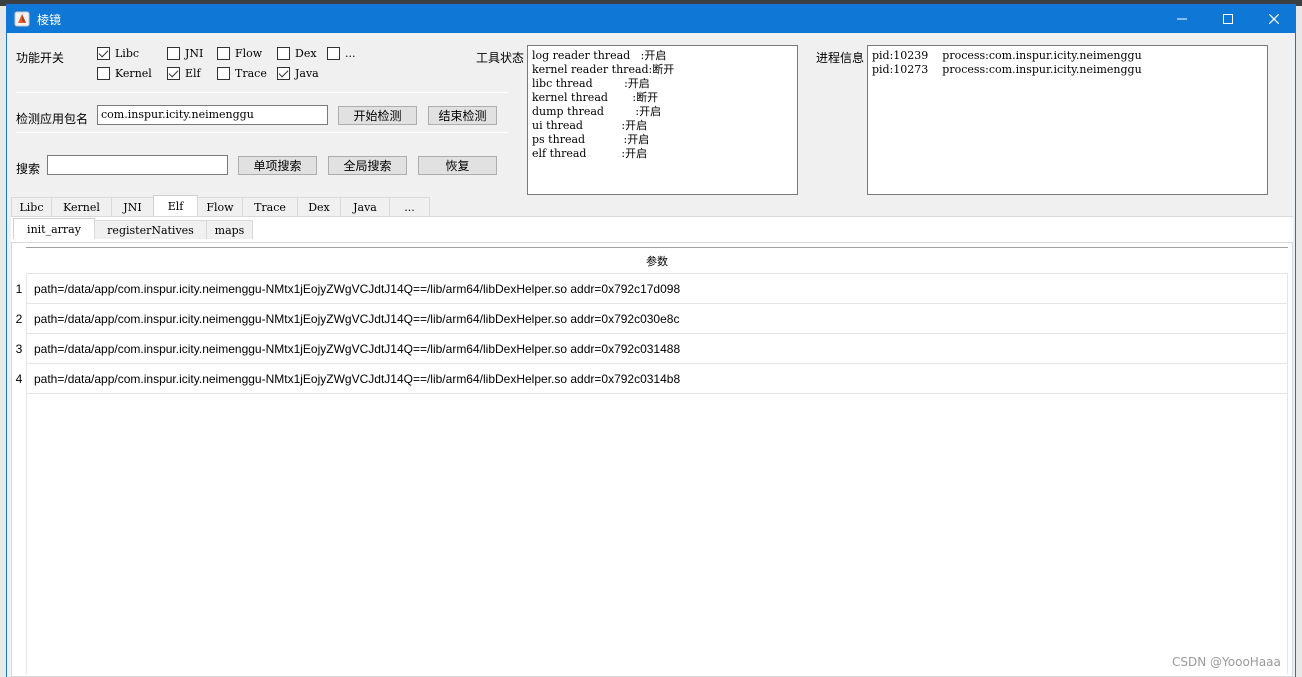  I want to click on tab-java: Java, so click(365, 206).